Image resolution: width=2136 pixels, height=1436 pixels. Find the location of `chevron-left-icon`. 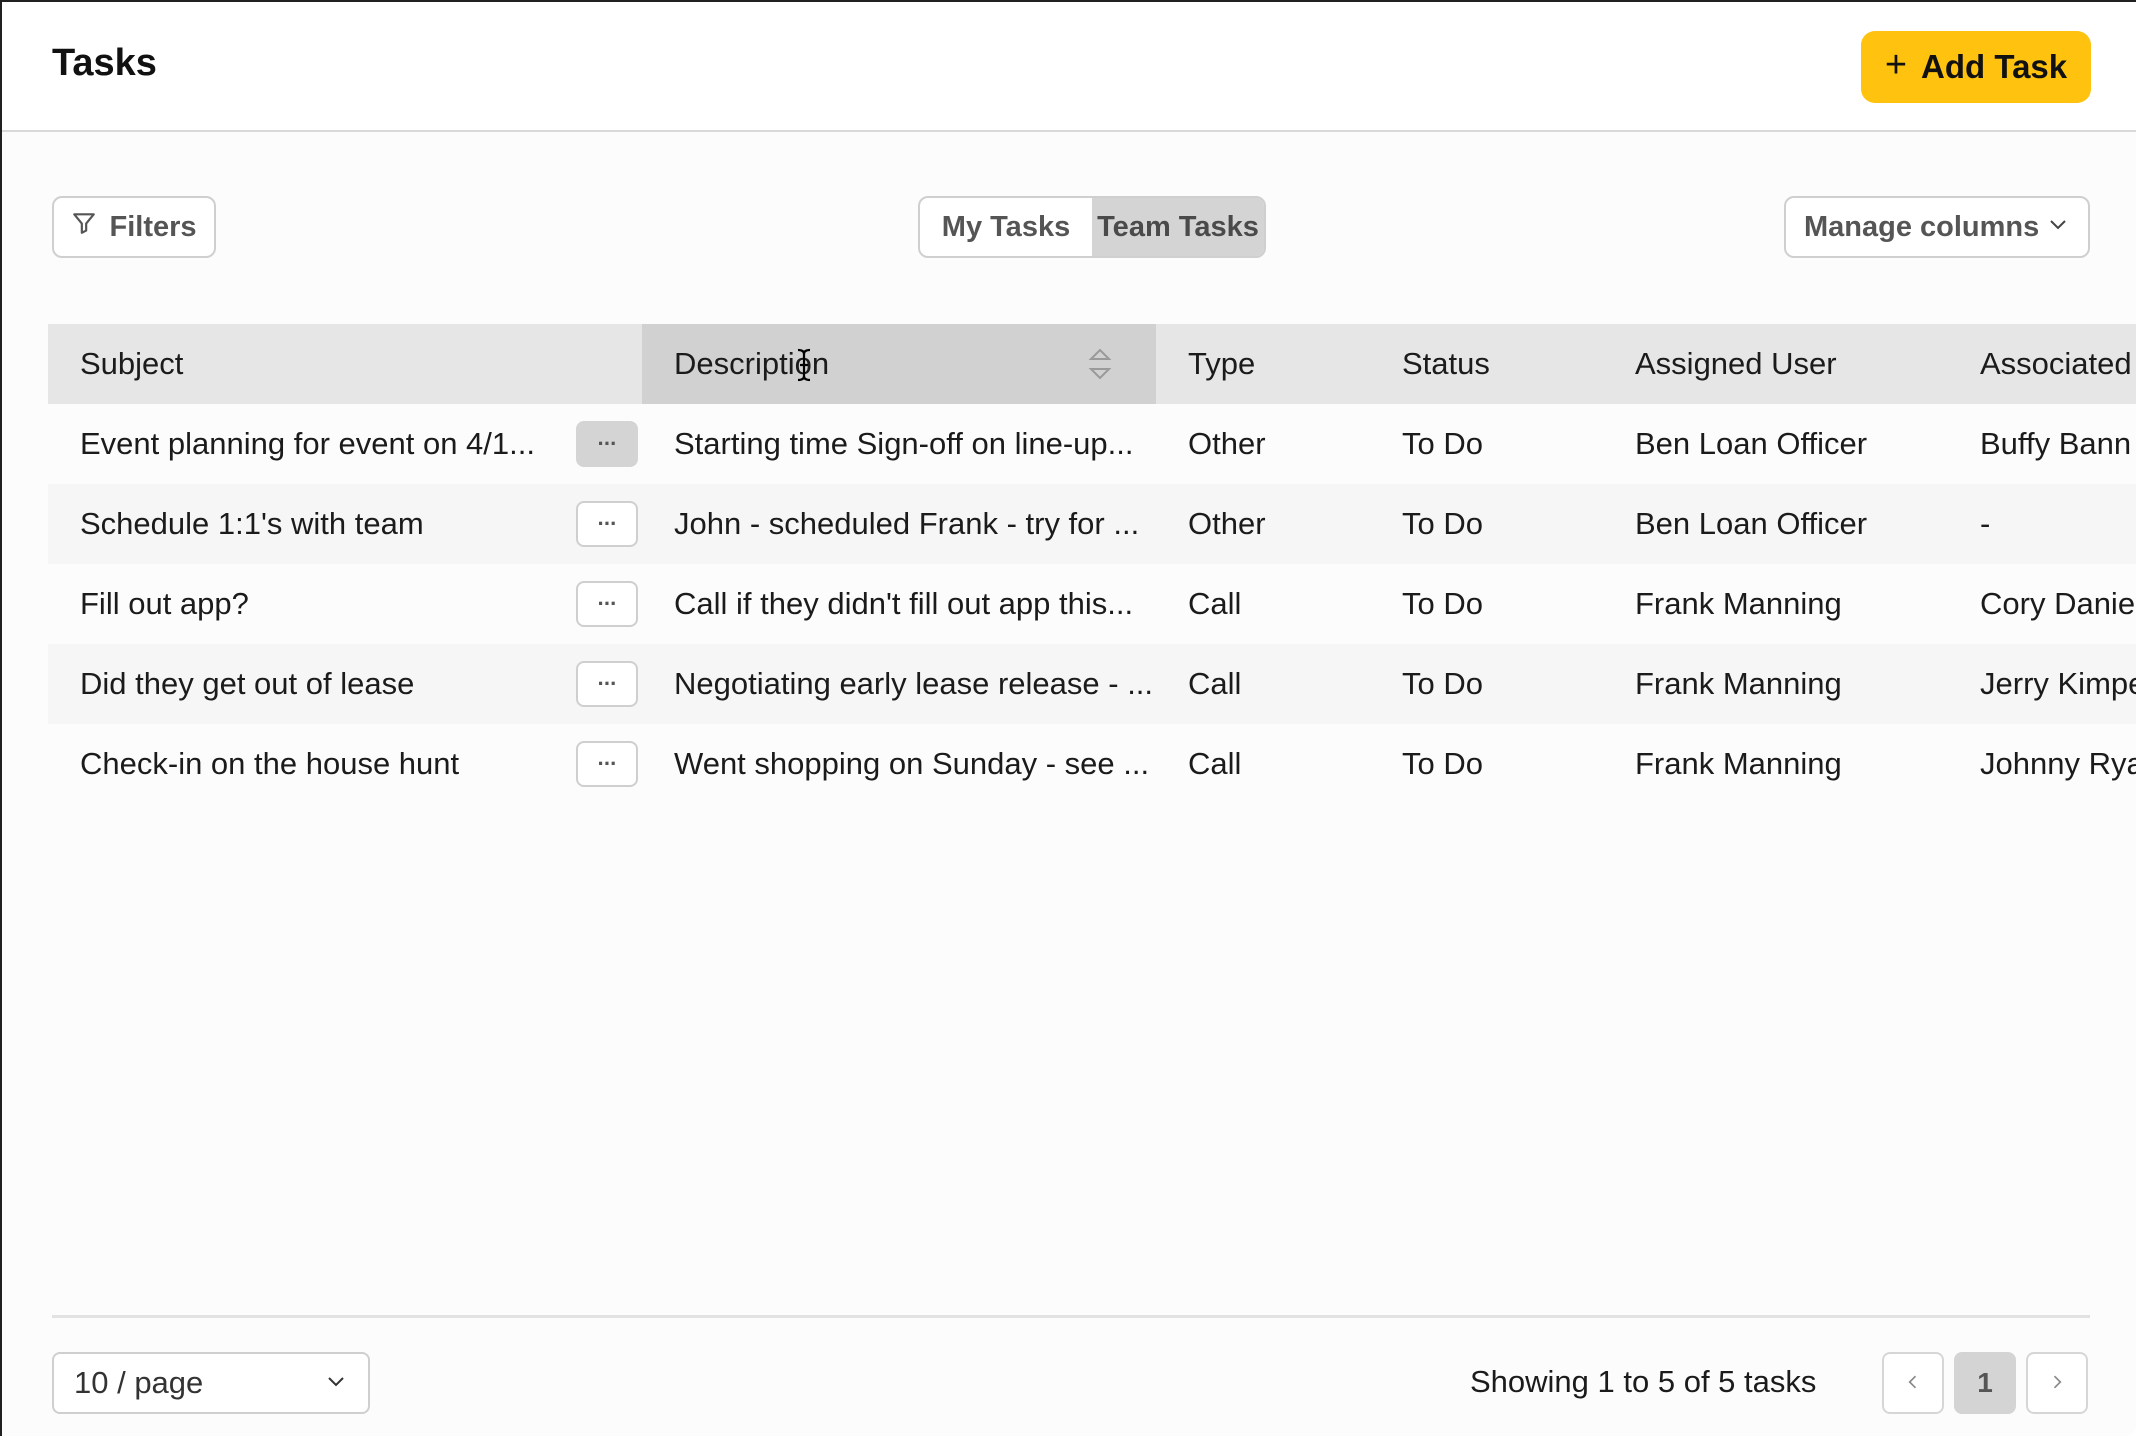

chevron-left-icon is located at coordinates (1913, 1383).